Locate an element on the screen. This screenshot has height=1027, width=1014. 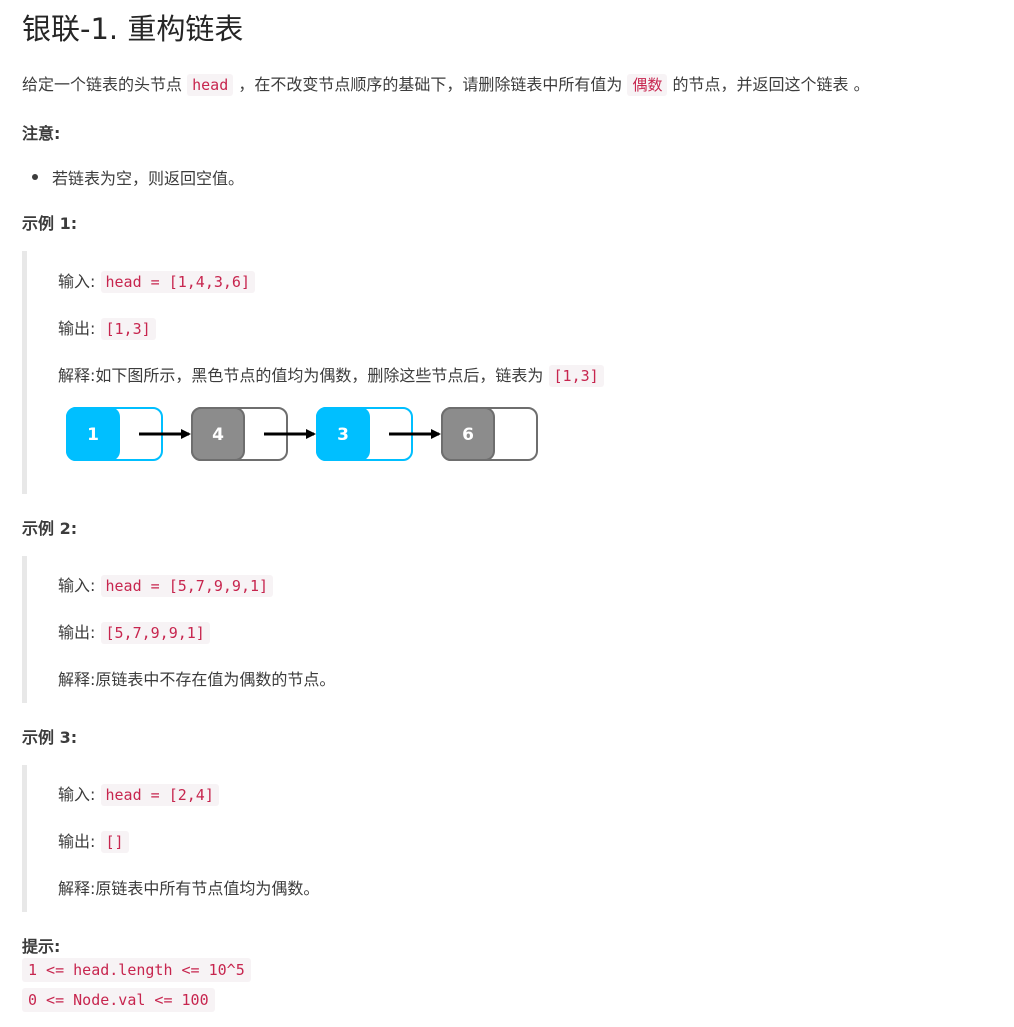
hint-code-2: 0 <= Node.val <= 100 is located at coordinates (118, 1000).